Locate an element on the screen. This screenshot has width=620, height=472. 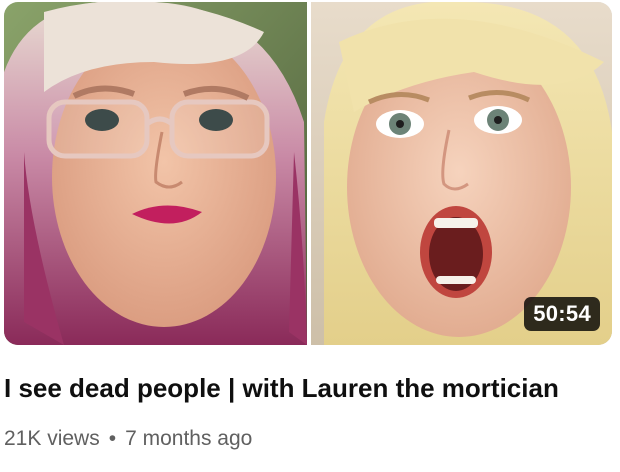
video-duration-badge: 50:54 is located at coordinates (562, 314).